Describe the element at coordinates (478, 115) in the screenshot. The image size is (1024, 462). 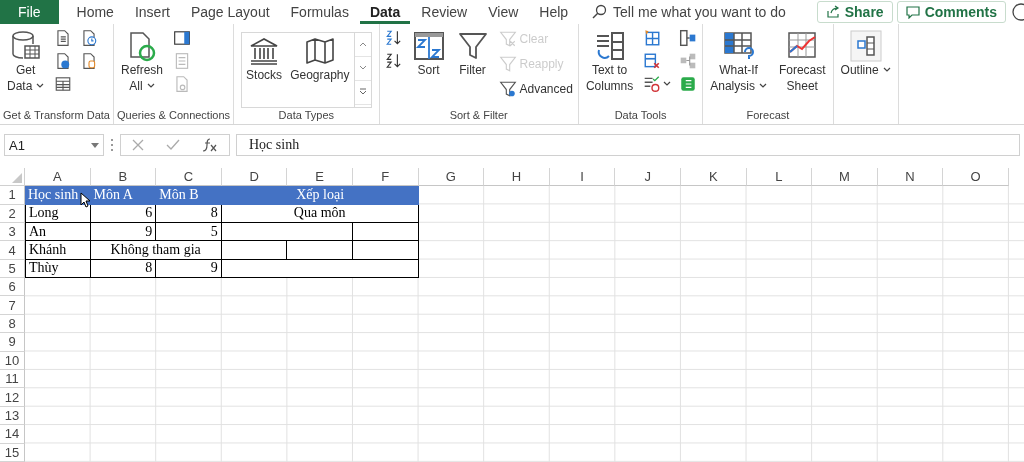
I see `group-label: Sort & Filter` at that location.